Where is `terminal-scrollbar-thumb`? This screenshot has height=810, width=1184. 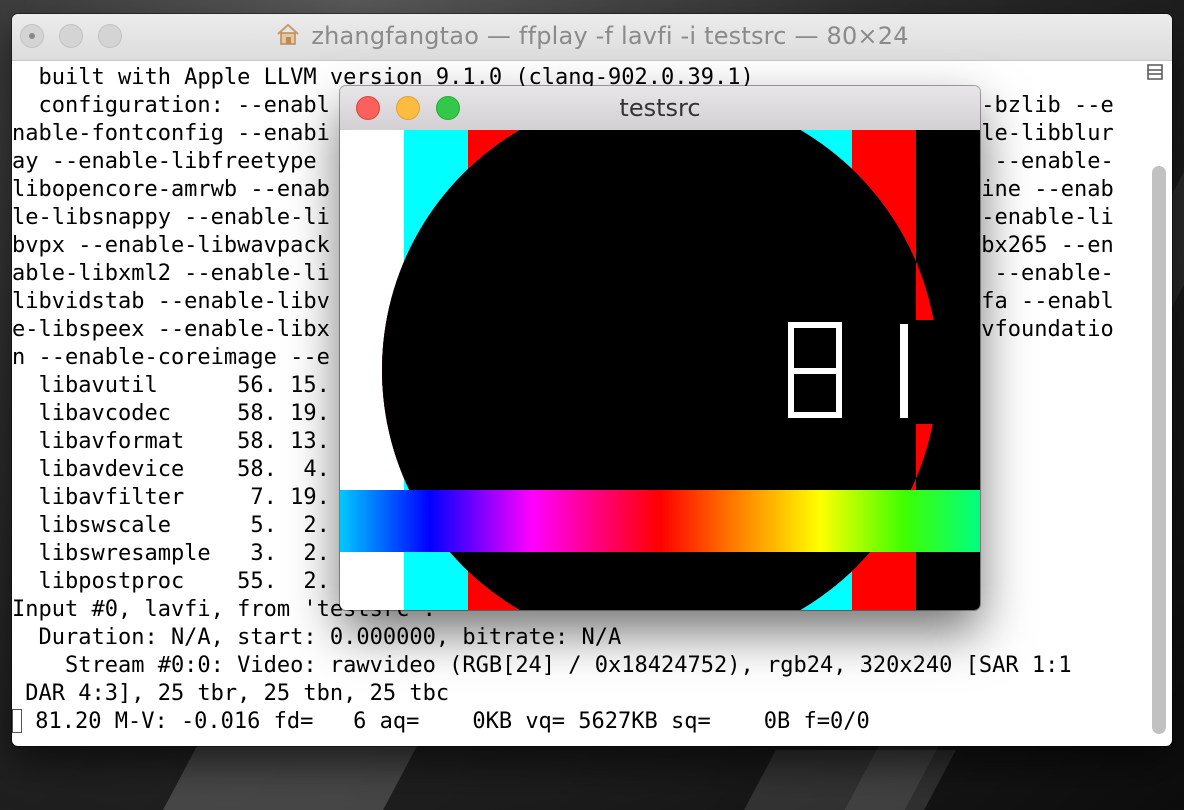
terminal-scrollbar-thumb is located at coordinates (1159, 450).